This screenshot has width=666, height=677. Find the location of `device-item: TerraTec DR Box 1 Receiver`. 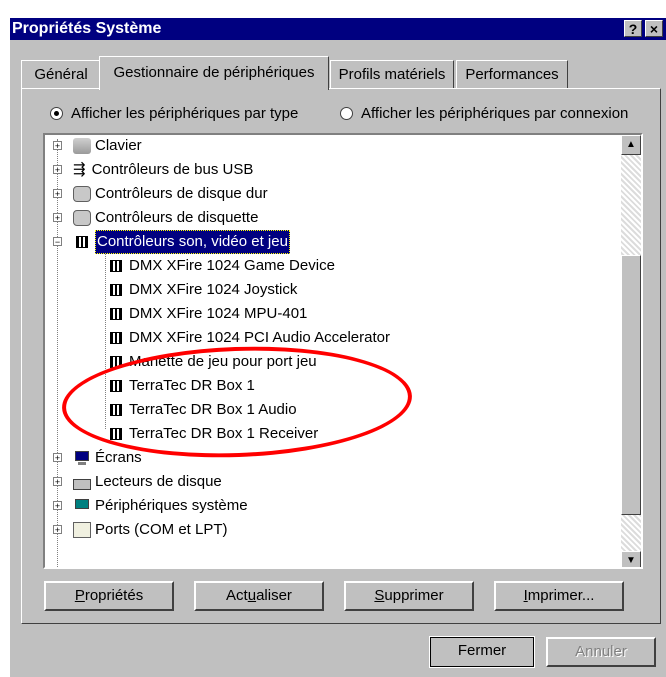

device-item: TerraTec DR Box 1 Receiver is located at coordinates (212, 434).